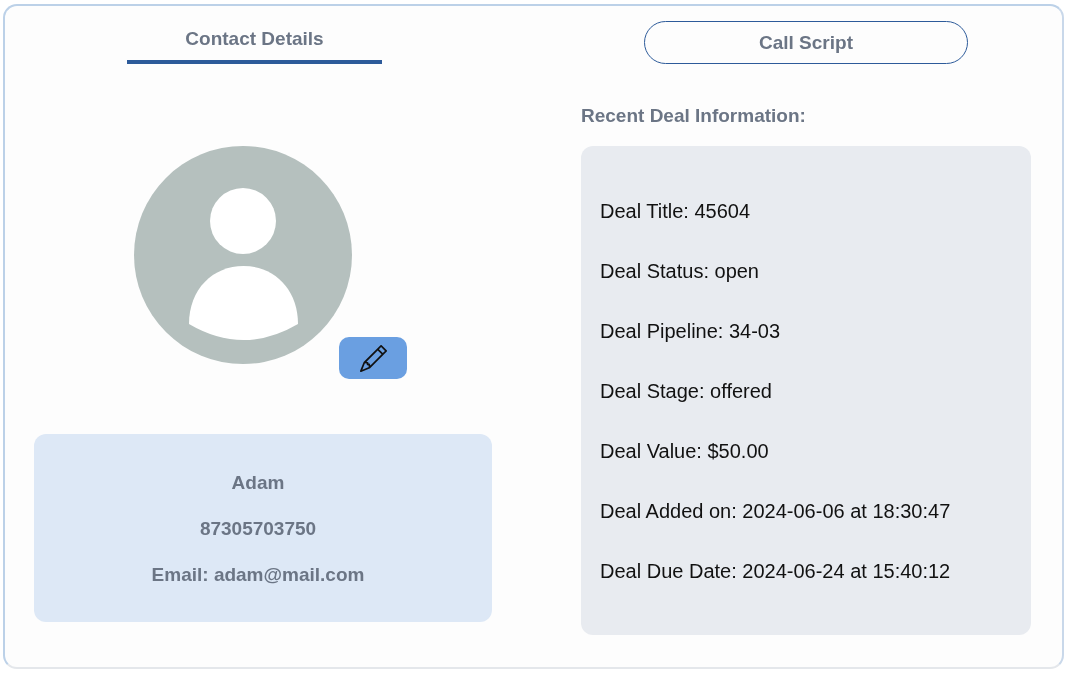 The image size is (1068, 674). I want to click on deal-field: Deal Status: open, so click(679, 271).